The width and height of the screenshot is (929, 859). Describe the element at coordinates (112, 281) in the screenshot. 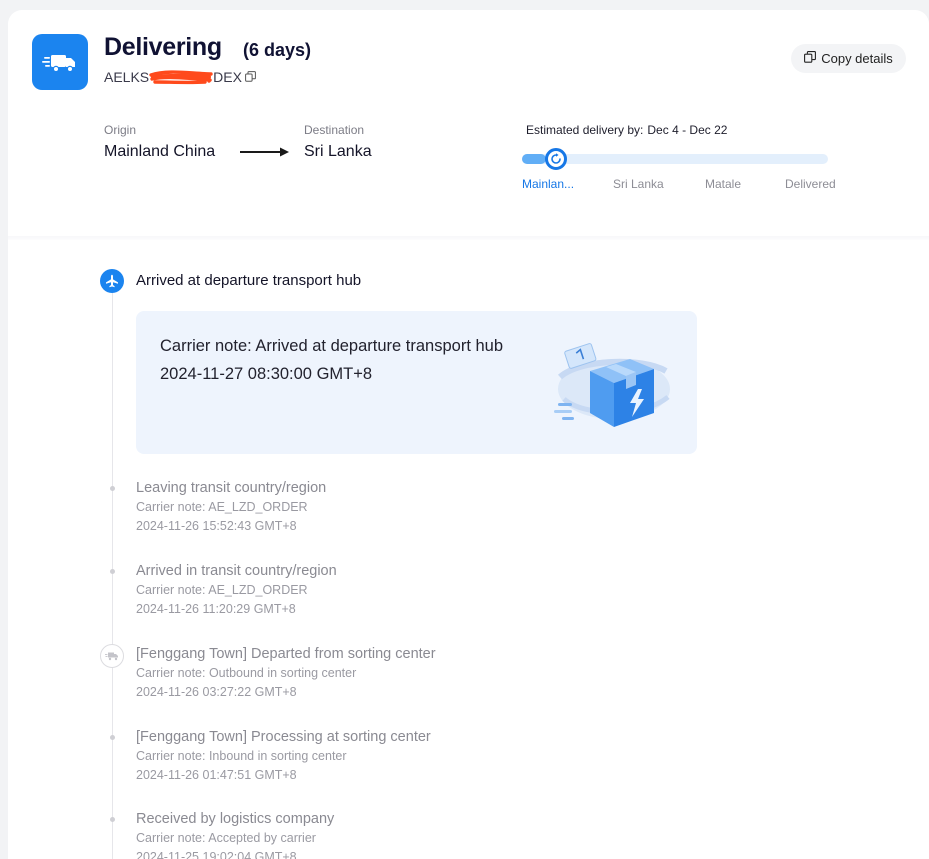

I see `airplane-icon` at that location.